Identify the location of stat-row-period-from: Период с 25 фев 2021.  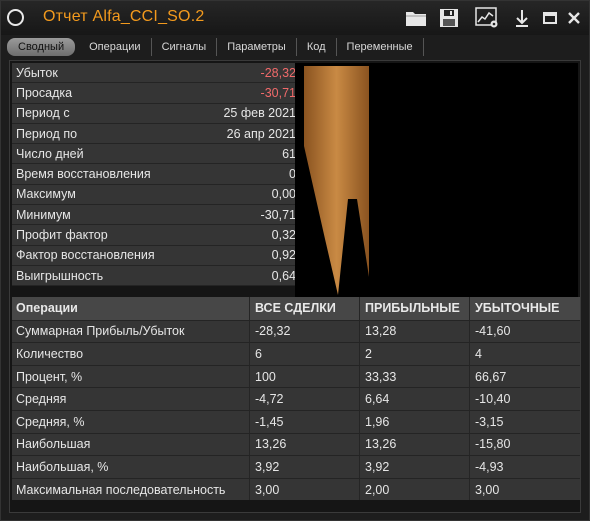
(156, 113).